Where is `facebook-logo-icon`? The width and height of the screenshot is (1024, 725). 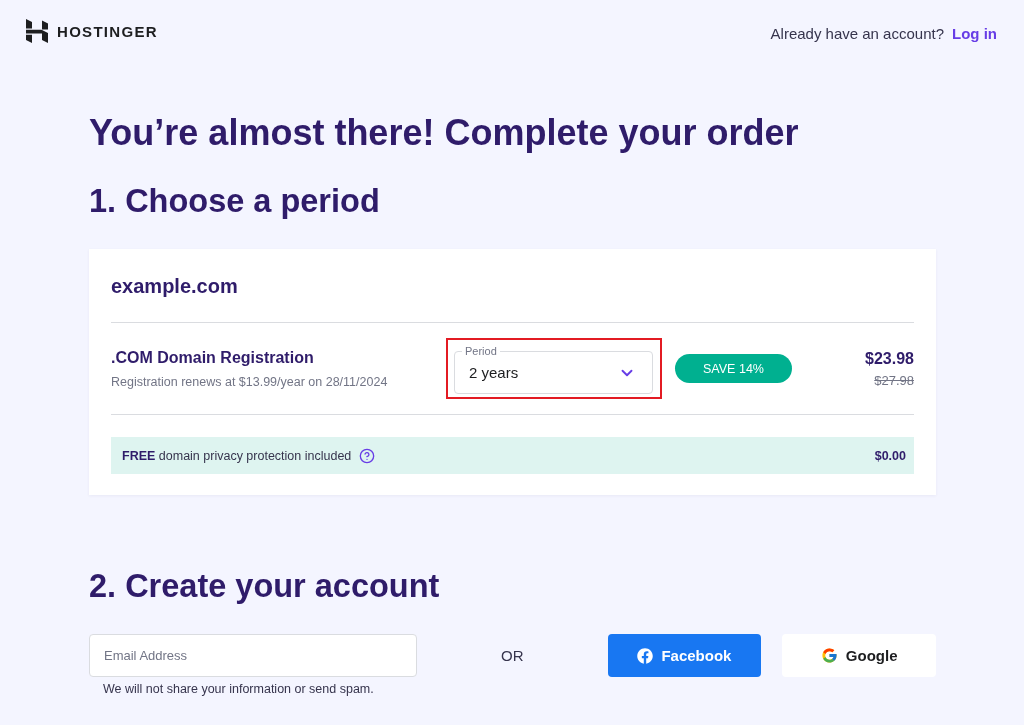 facebook-logo-icon is located at coordinates (645, 655).